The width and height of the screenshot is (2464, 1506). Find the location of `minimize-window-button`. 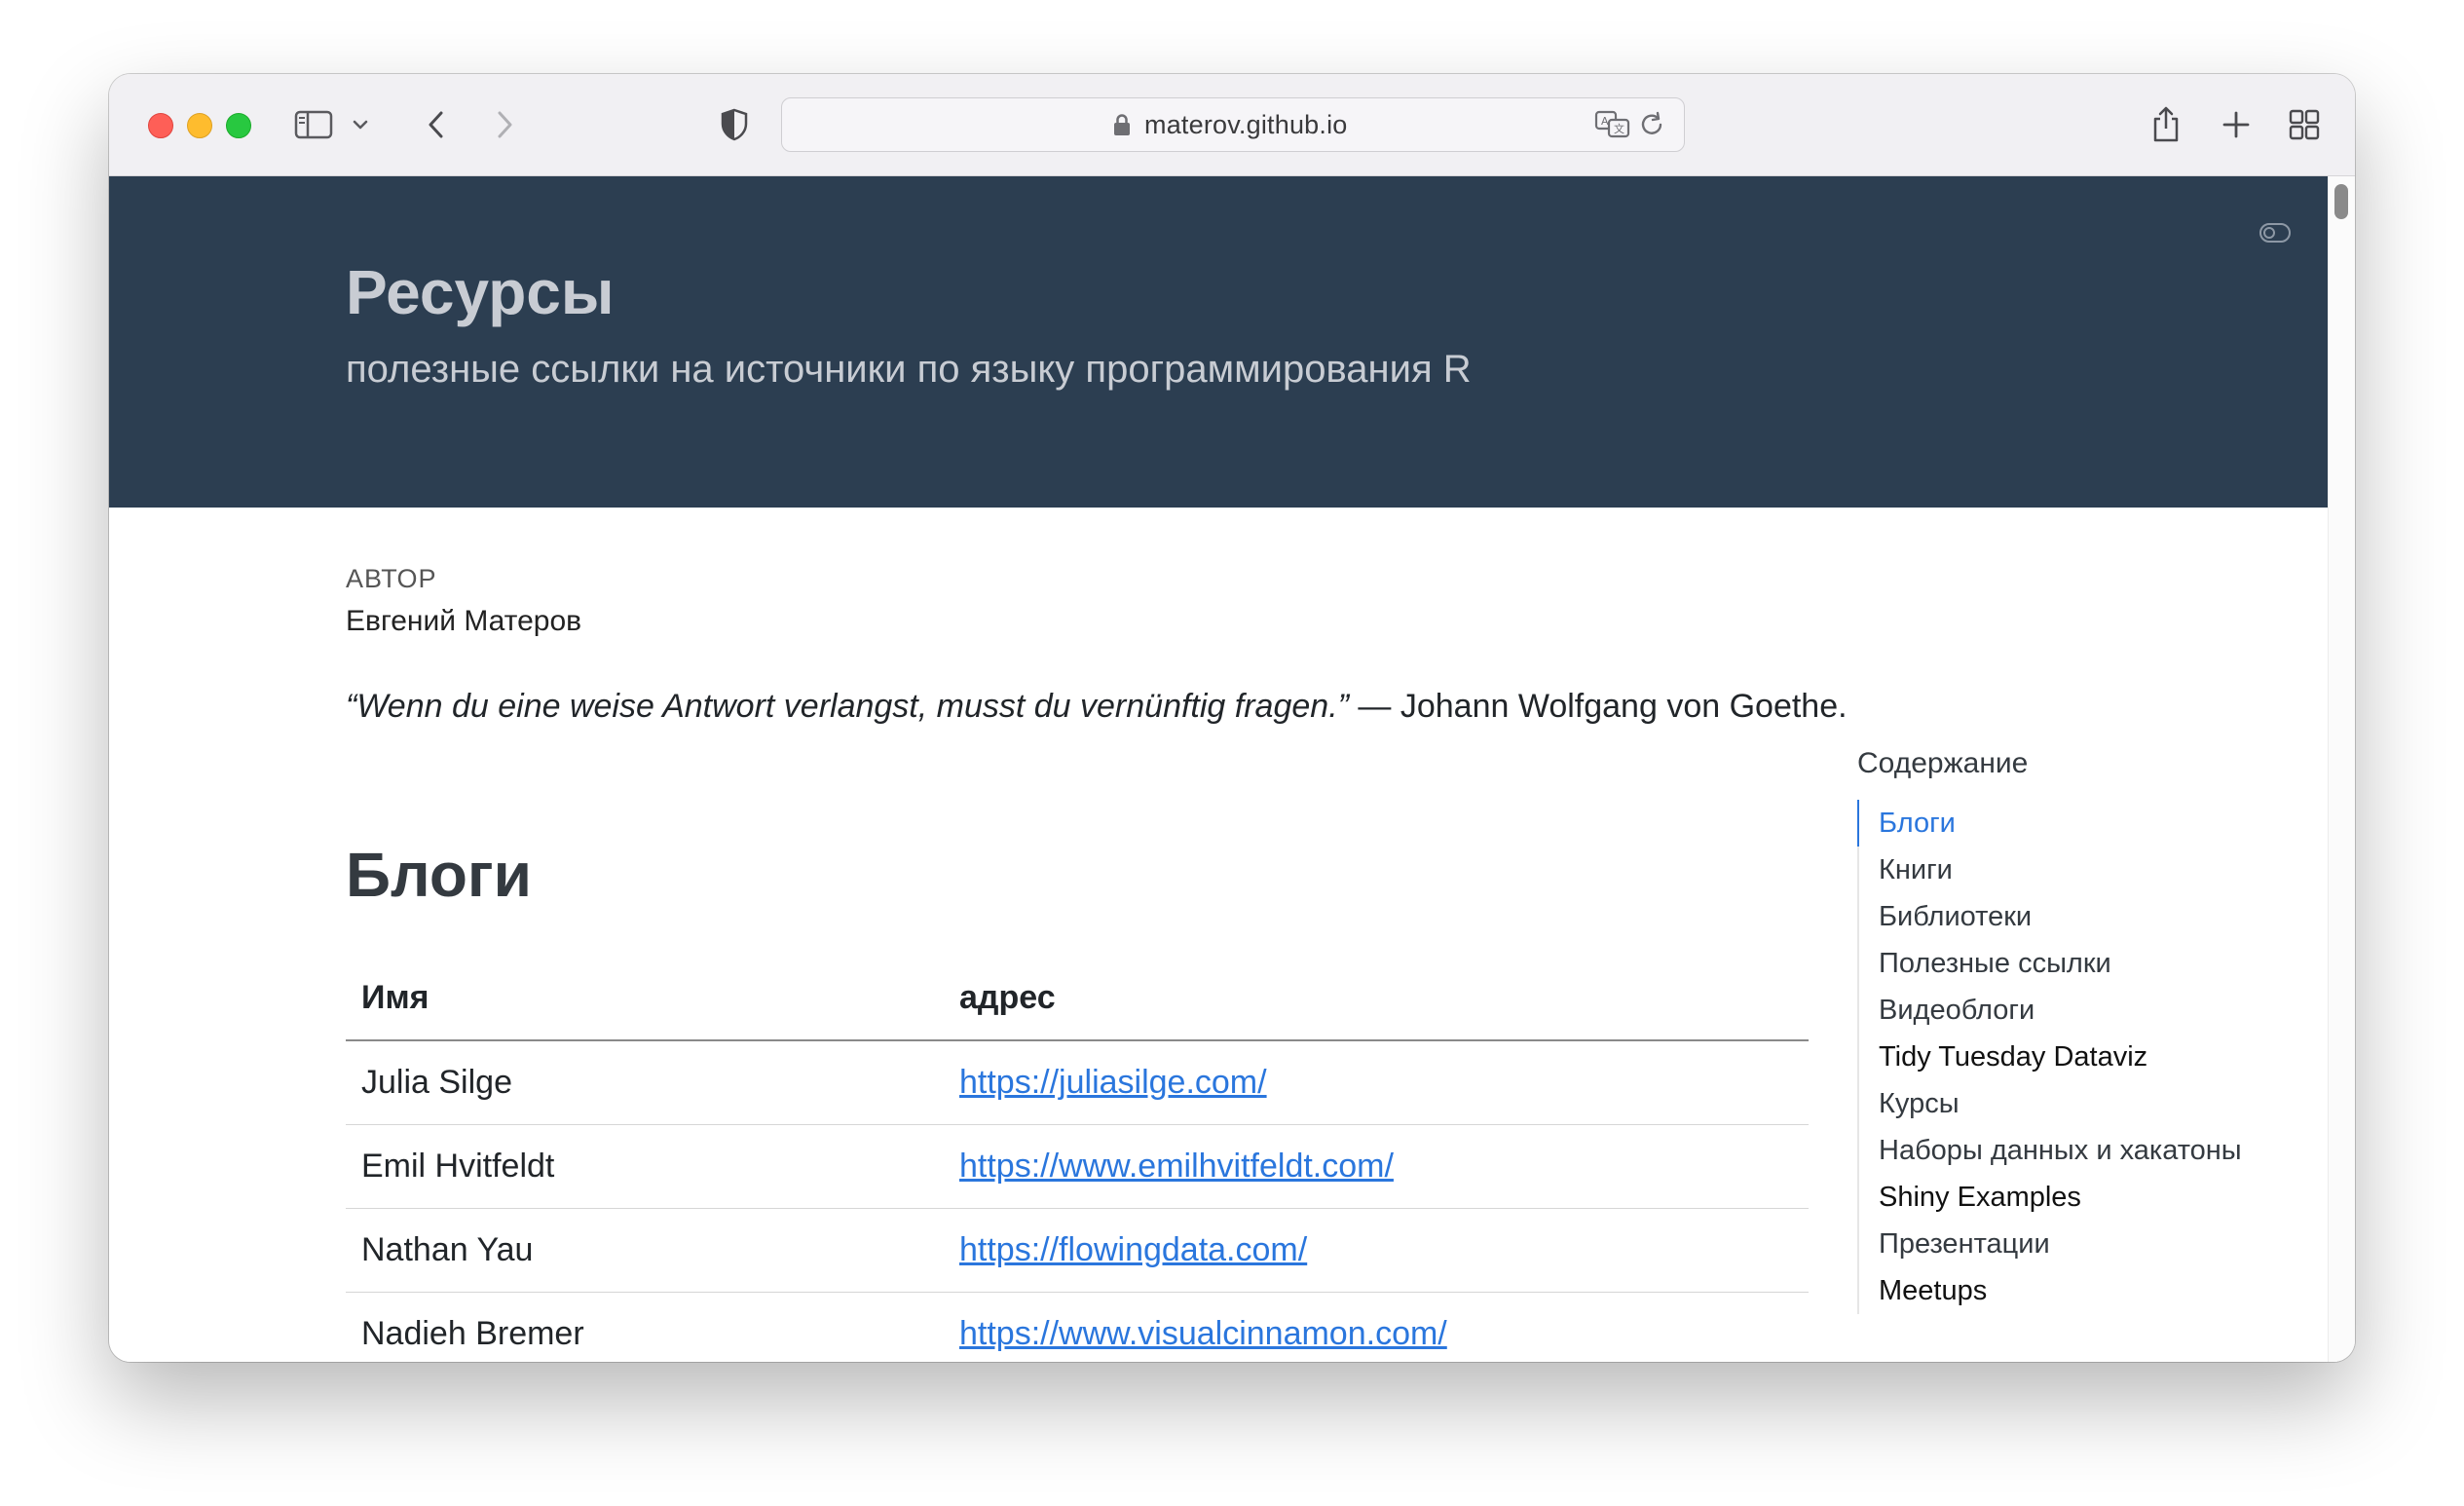

minimize-window-button is located at coordinates (199, 126).